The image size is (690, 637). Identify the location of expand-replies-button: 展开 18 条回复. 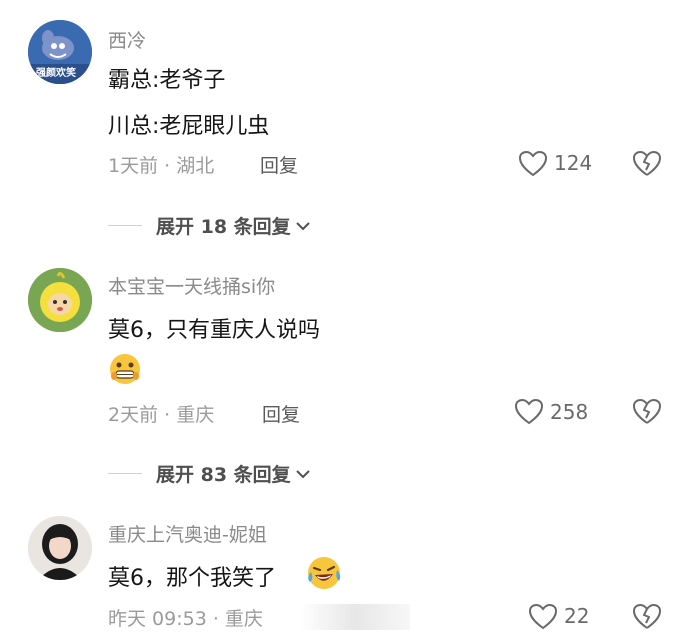
(209, 225).